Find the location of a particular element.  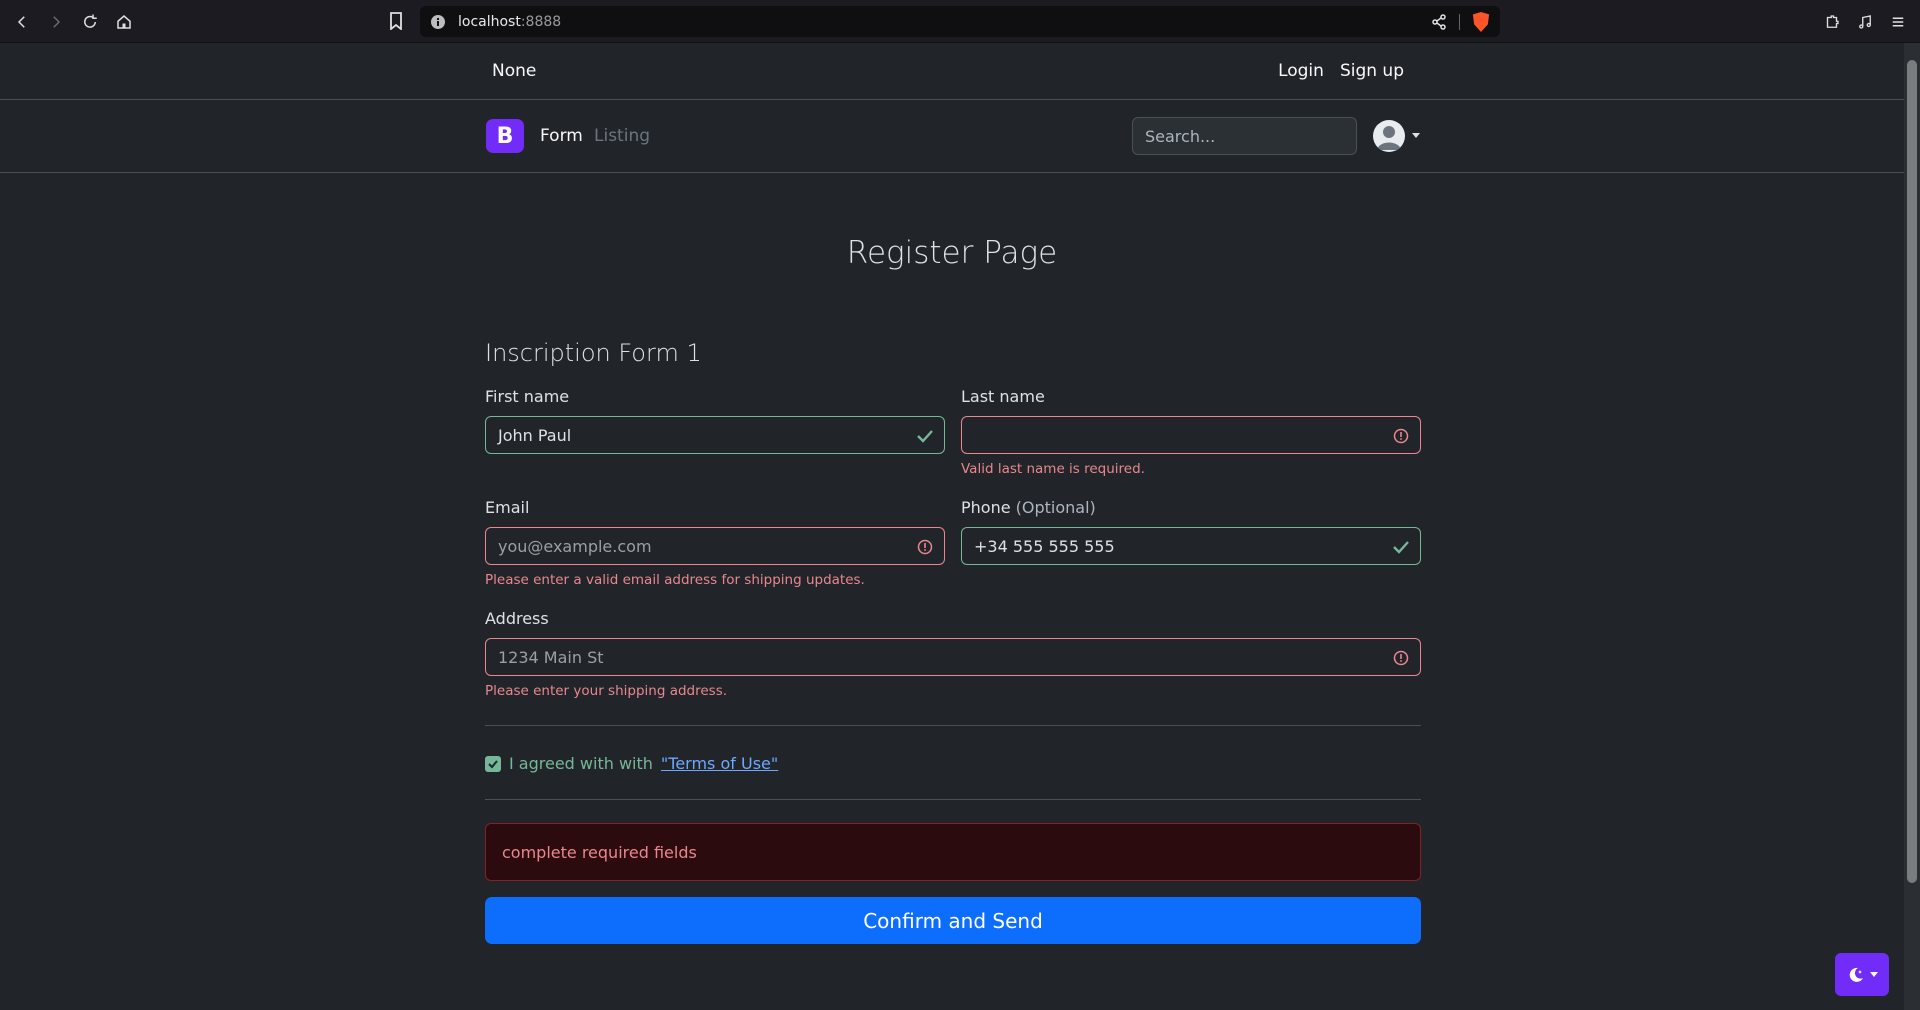

last-name-feedback: Valid last name is required. is located at coordinates (1053, 469).